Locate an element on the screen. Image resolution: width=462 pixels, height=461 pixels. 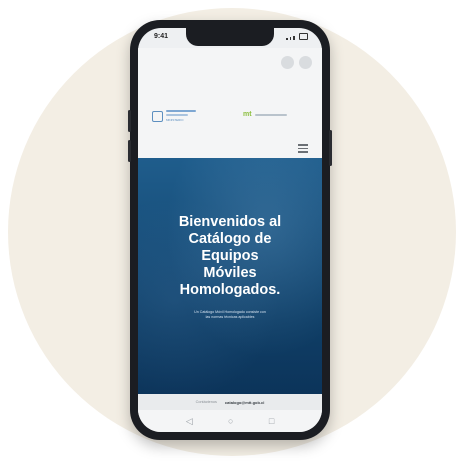
ministry-logo: MINISTERIO is located at coordinates (174, 116).